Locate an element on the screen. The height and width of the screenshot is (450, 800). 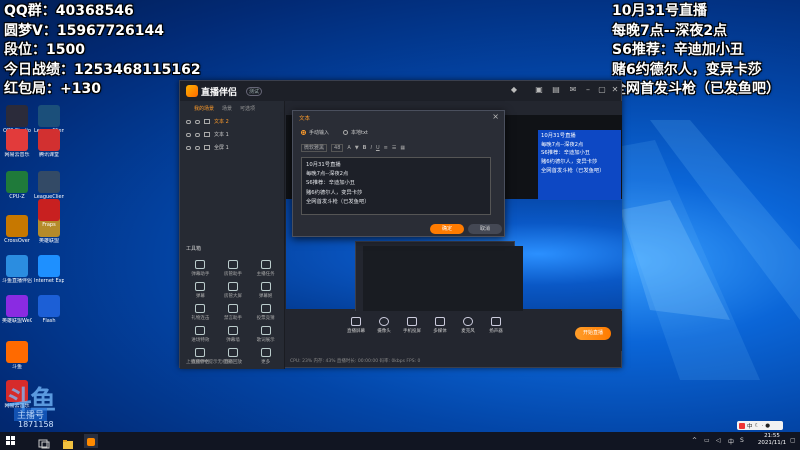
tab-my-scene: 我的场景 is located at coordinates (204, 110).